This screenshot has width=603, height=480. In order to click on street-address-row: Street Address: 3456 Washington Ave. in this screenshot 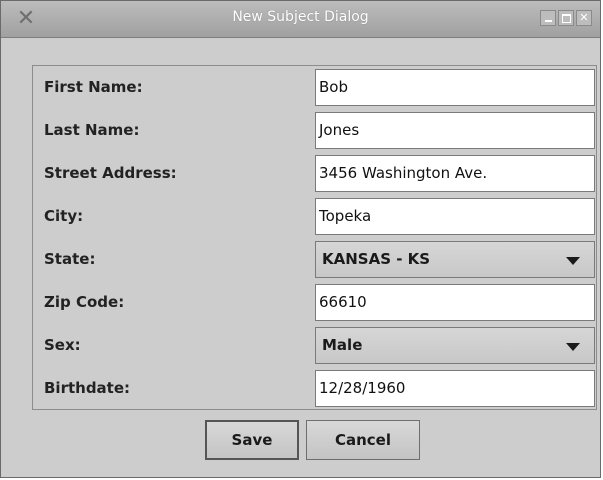, I will do `click(314, 173)`.